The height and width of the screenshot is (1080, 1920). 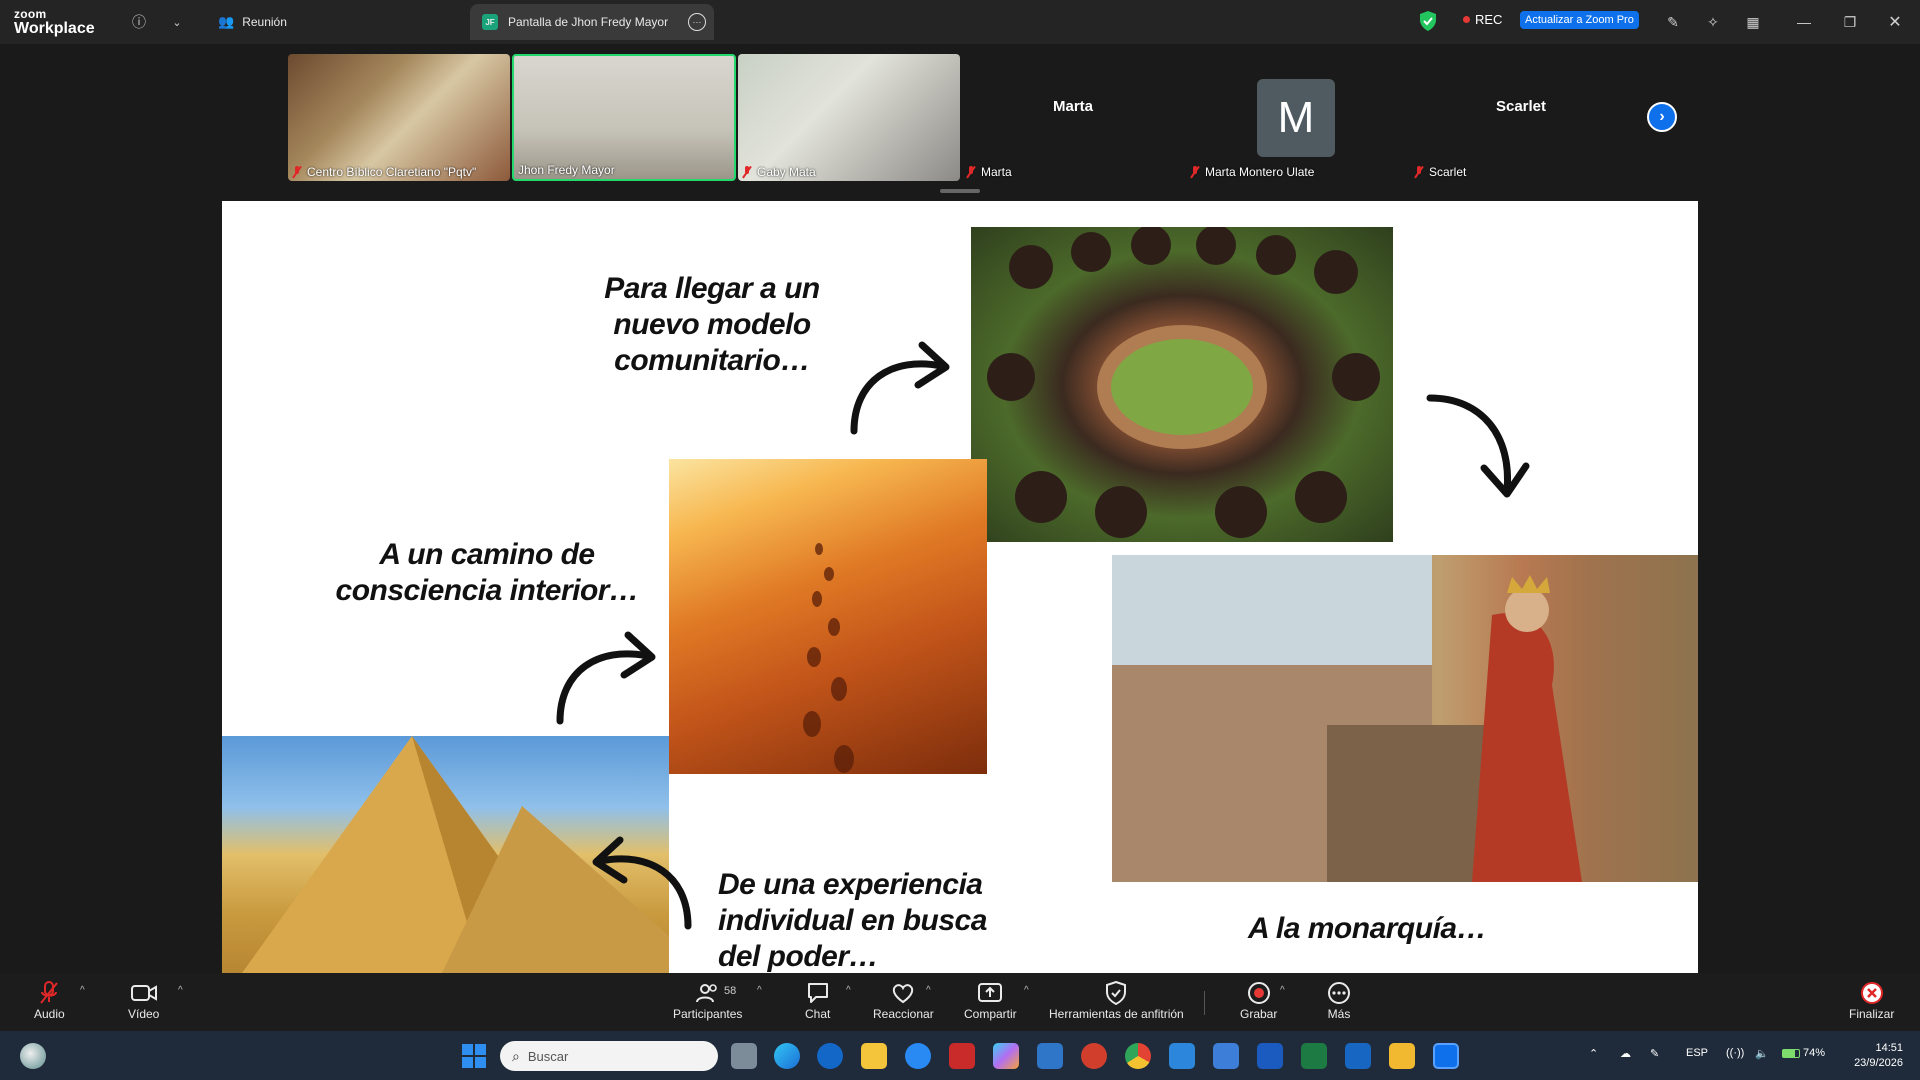 What do you see at coordinates (697, 22) in the screenshot?
I see `more-icon: ···` at bounding box center [697, 22].